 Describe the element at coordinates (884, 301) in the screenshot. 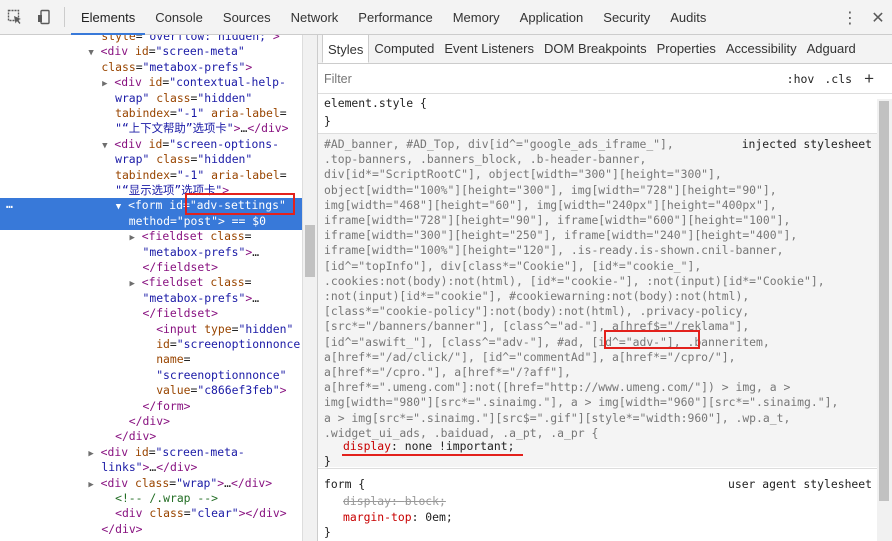

I see `styles-scroll-thumb` at that location.